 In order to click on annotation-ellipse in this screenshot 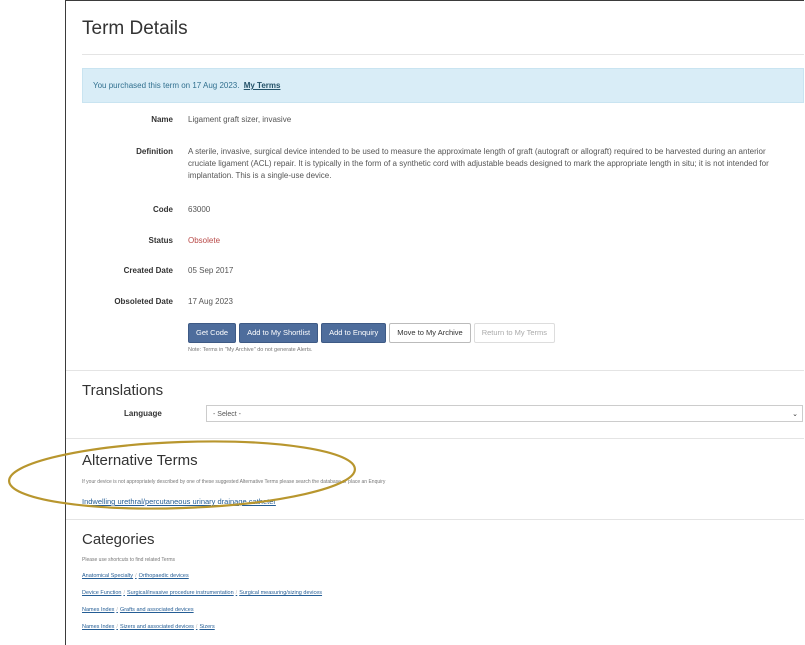, I will do `click(182, 475)`.